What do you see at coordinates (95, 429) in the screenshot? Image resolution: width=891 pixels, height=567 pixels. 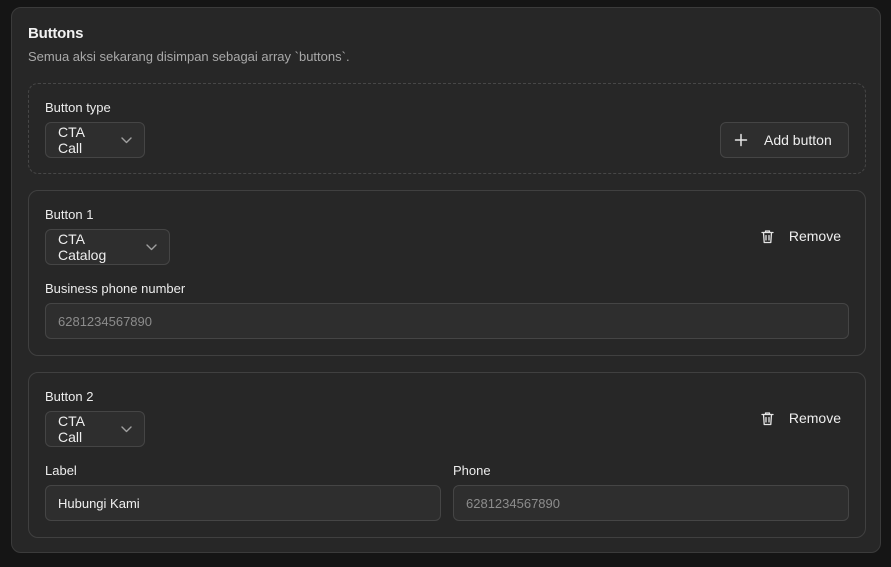 I see `button-2-type-select: CTA Call` at bounding box center [95, 429].